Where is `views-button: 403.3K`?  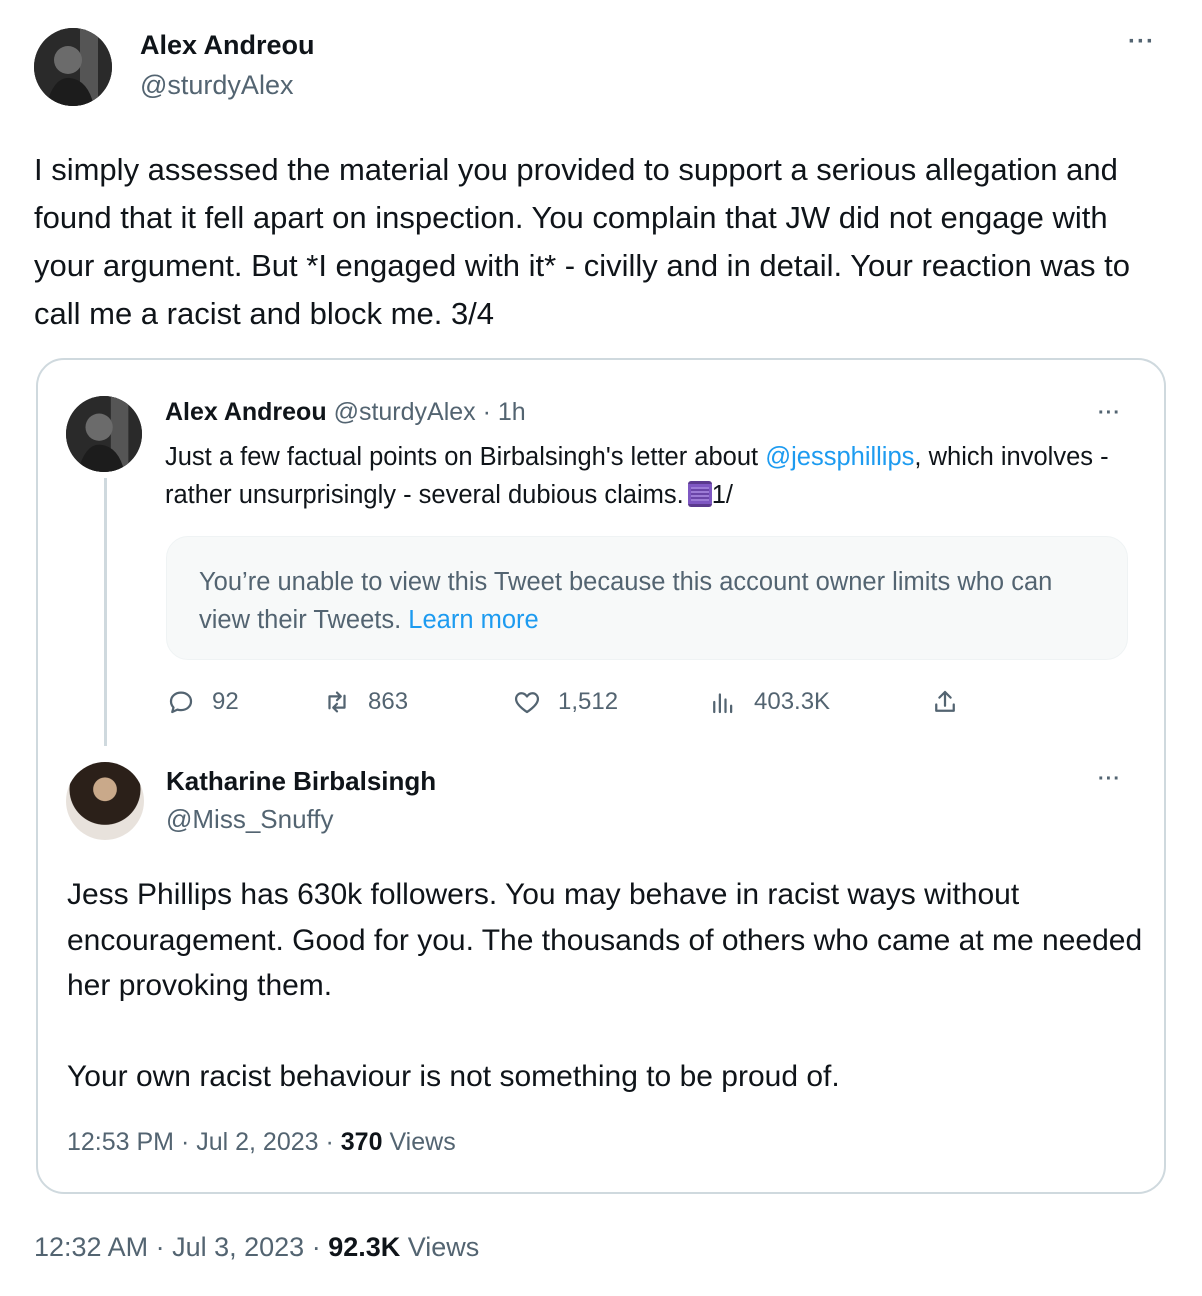
views-button: 403.3K is located at coordinates (769, 702).